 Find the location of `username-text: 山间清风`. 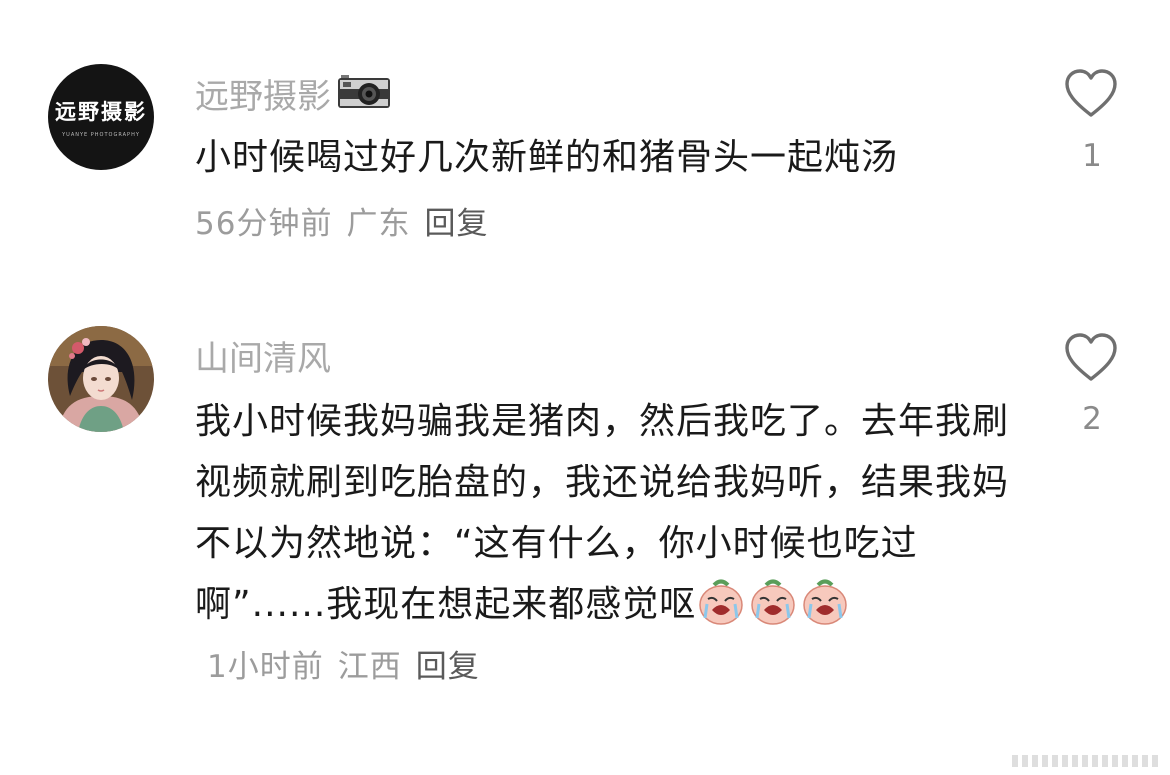

username-text: 山间清风 is located at coordinates (263, 358).